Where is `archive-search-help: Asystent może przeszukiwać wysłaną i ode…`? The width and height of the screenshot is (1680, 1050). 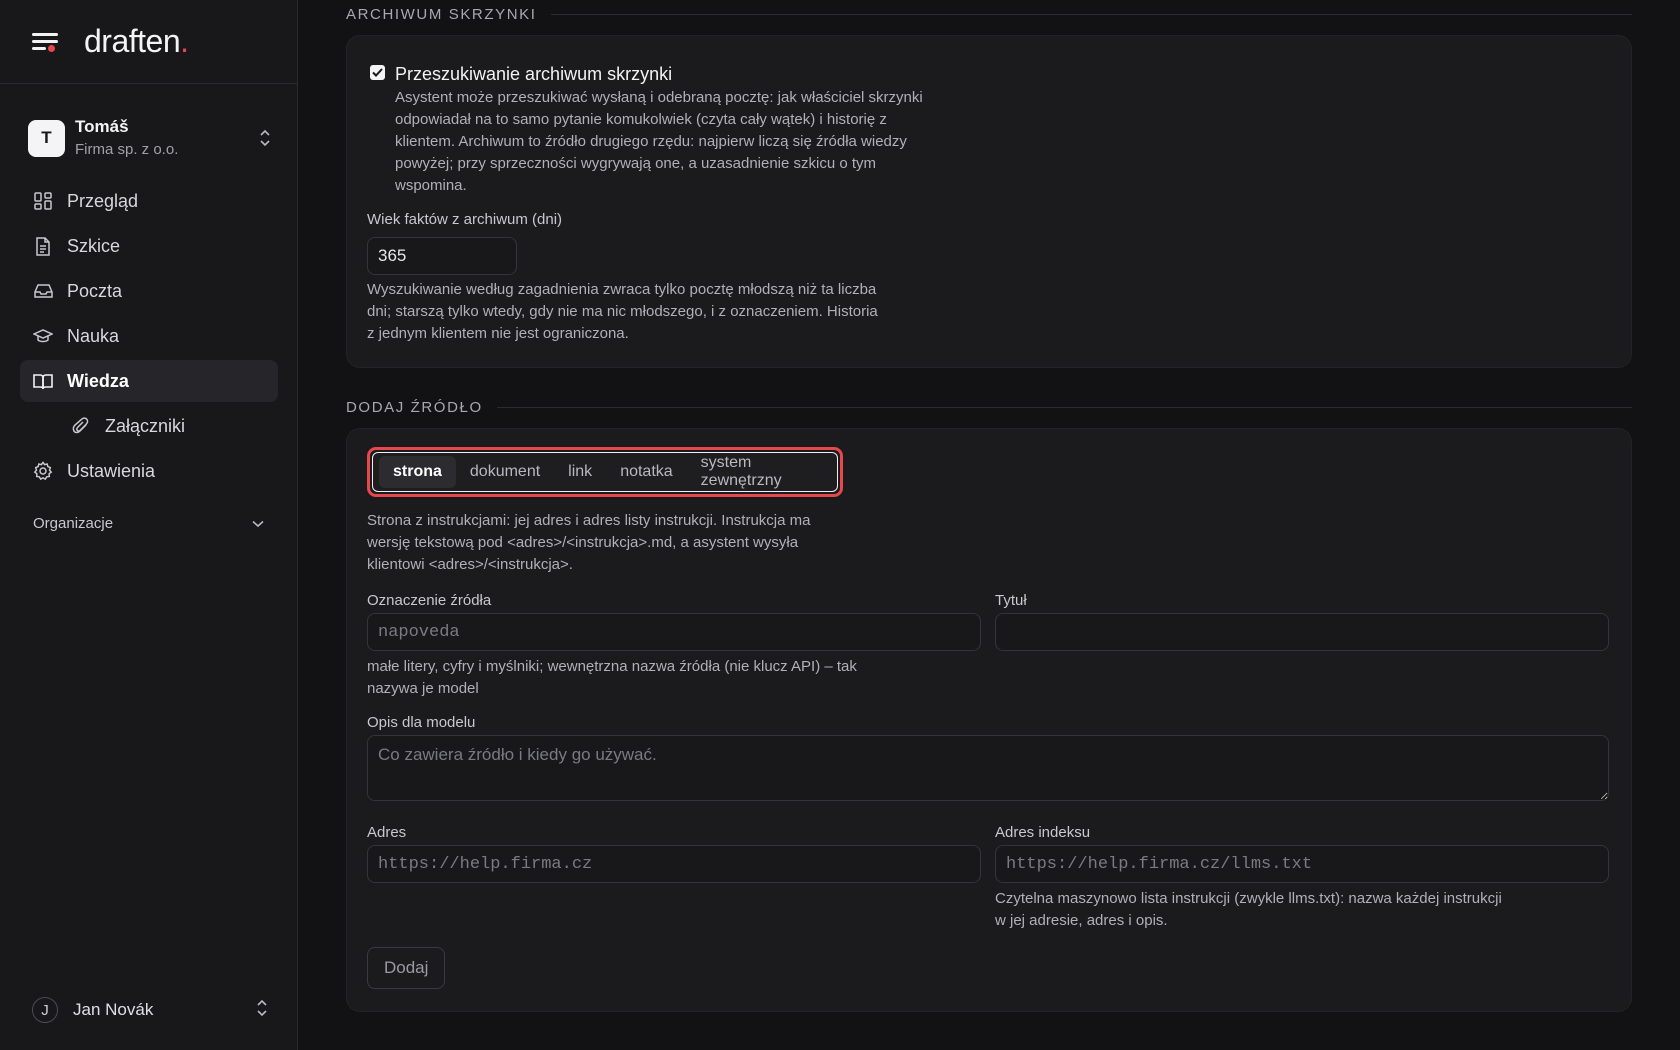 archive-search-help: Asystent może przeszukiwać wysłaną i ode… is located at coordinates (659, 141).